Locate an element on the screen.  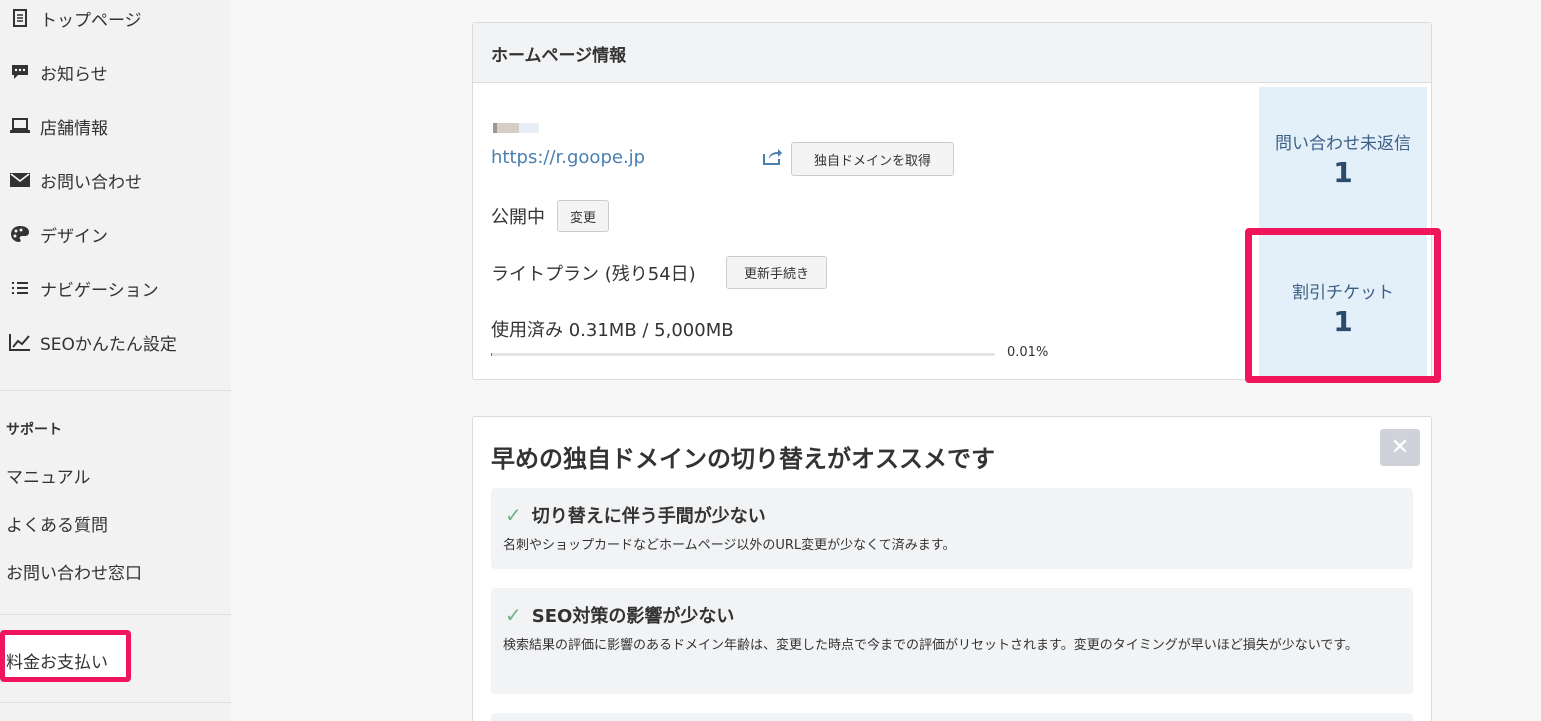
document-icon is located at coordinates (20, 18).